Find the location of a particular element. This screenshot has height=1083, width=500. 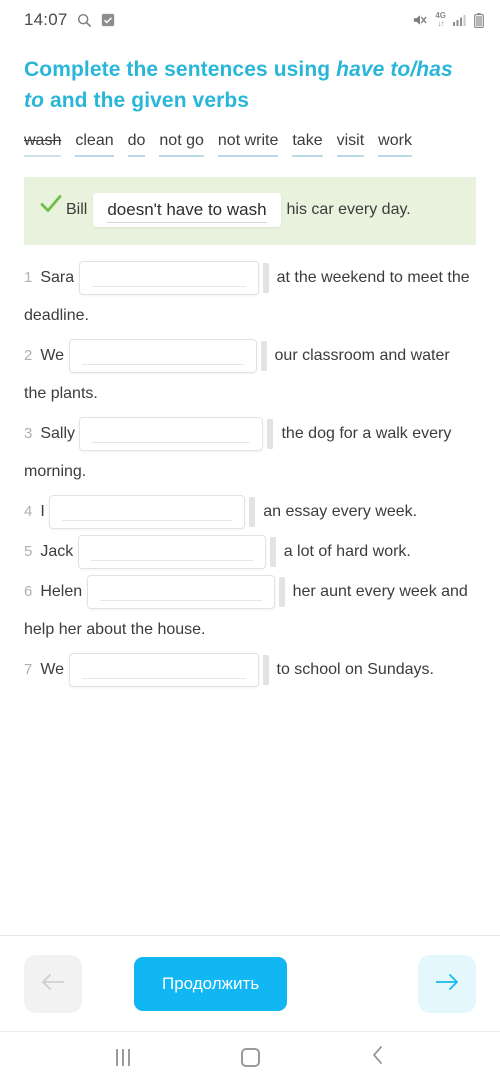

status-bar-clock: 14:07 is located at coordinates (46, 19).